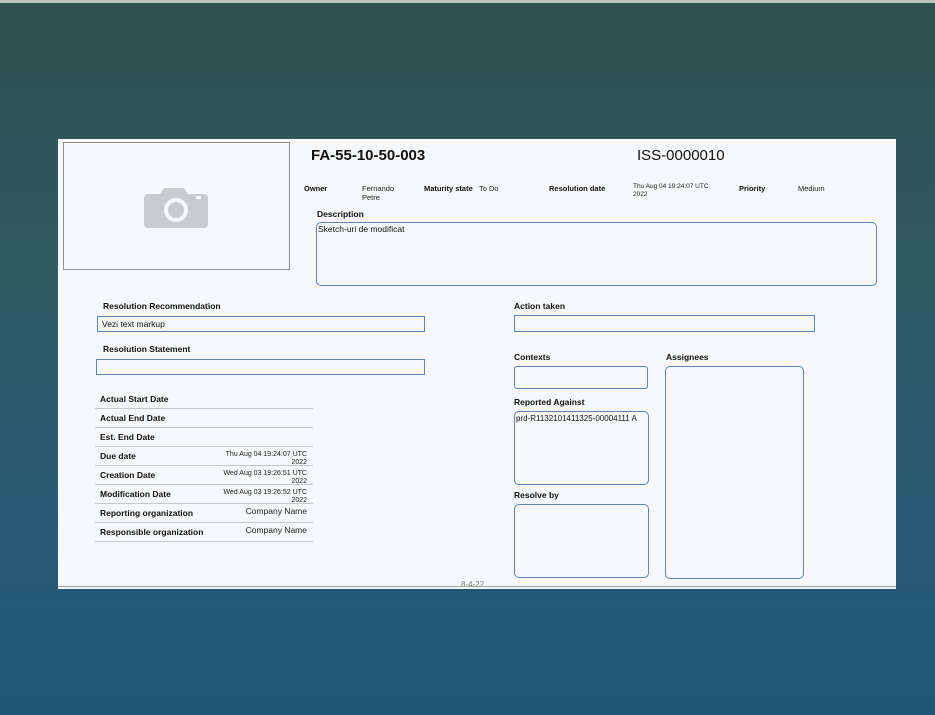 The width and height of the screenshot is (935, 715). Describe the element at coordinates (576, 418) in the screenshot. I see `reported-against-text: prd-R1132101411325-00004111 A` at that location.